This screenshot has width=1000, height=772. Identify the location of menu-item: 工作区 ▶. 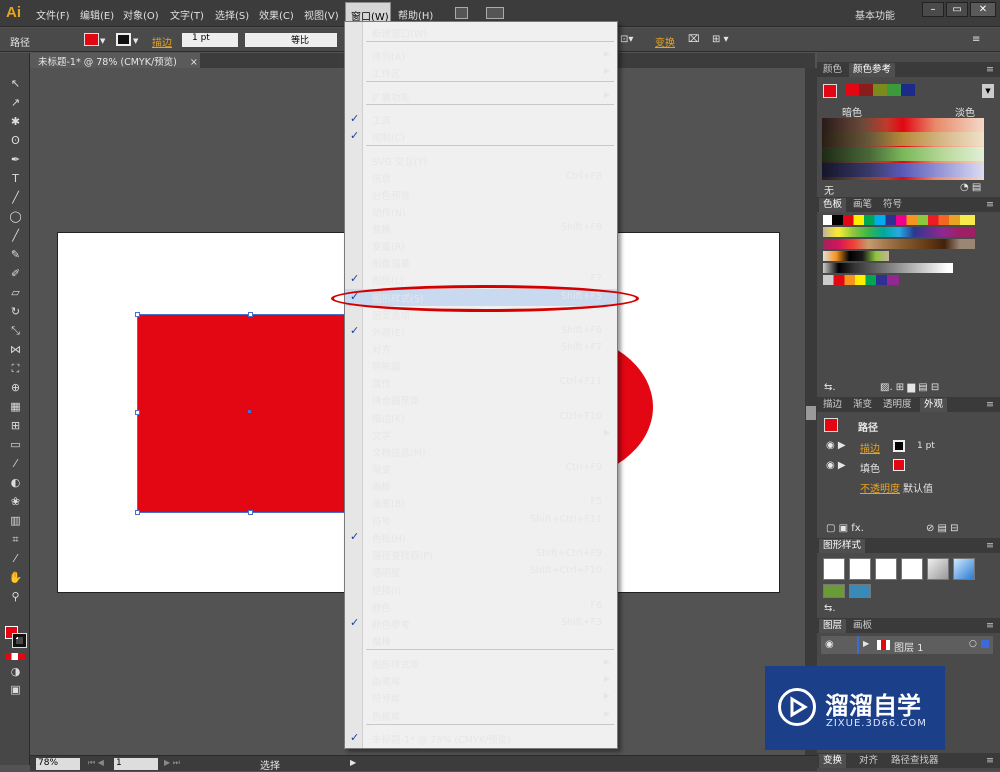
(481, 72).